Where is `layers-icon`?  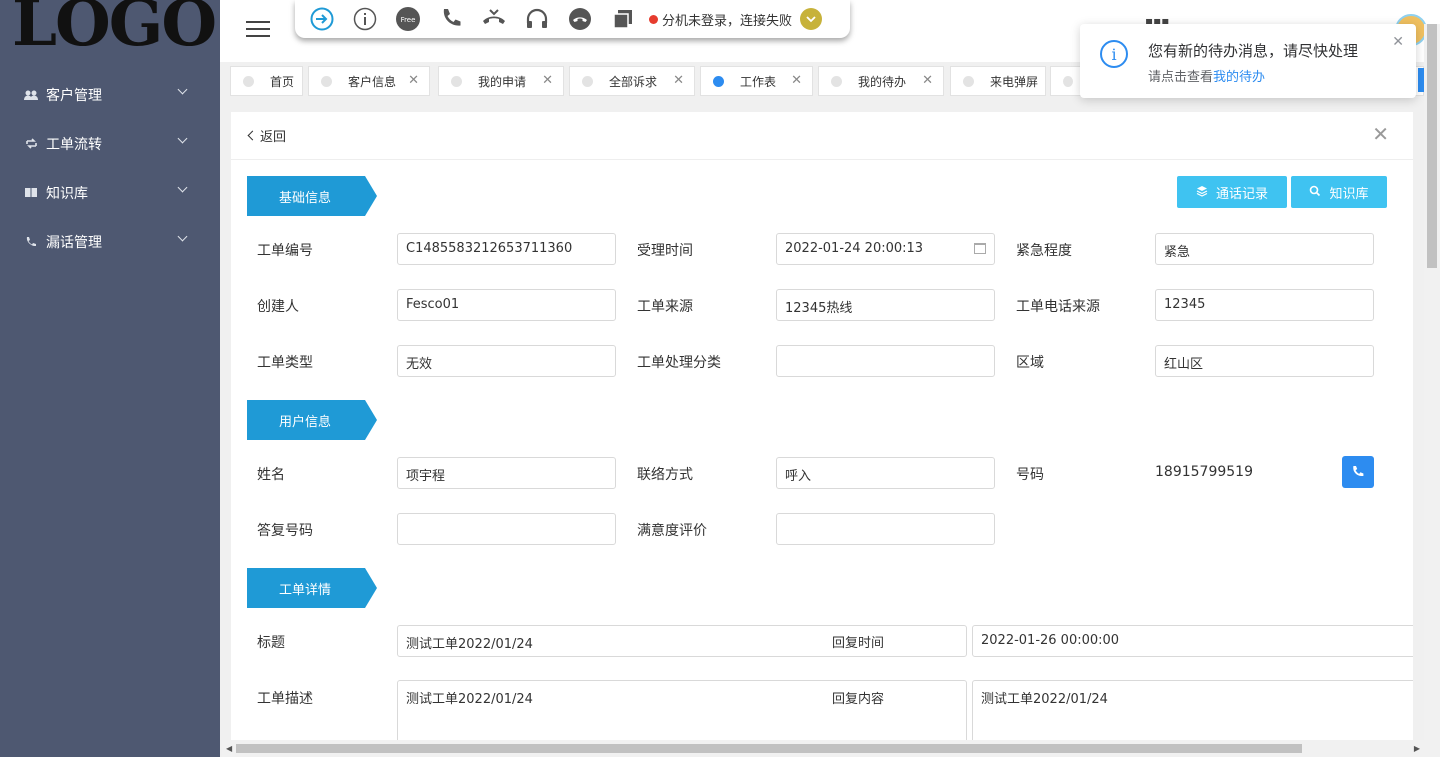 layers-icon is located at coordinates (1202, 192).